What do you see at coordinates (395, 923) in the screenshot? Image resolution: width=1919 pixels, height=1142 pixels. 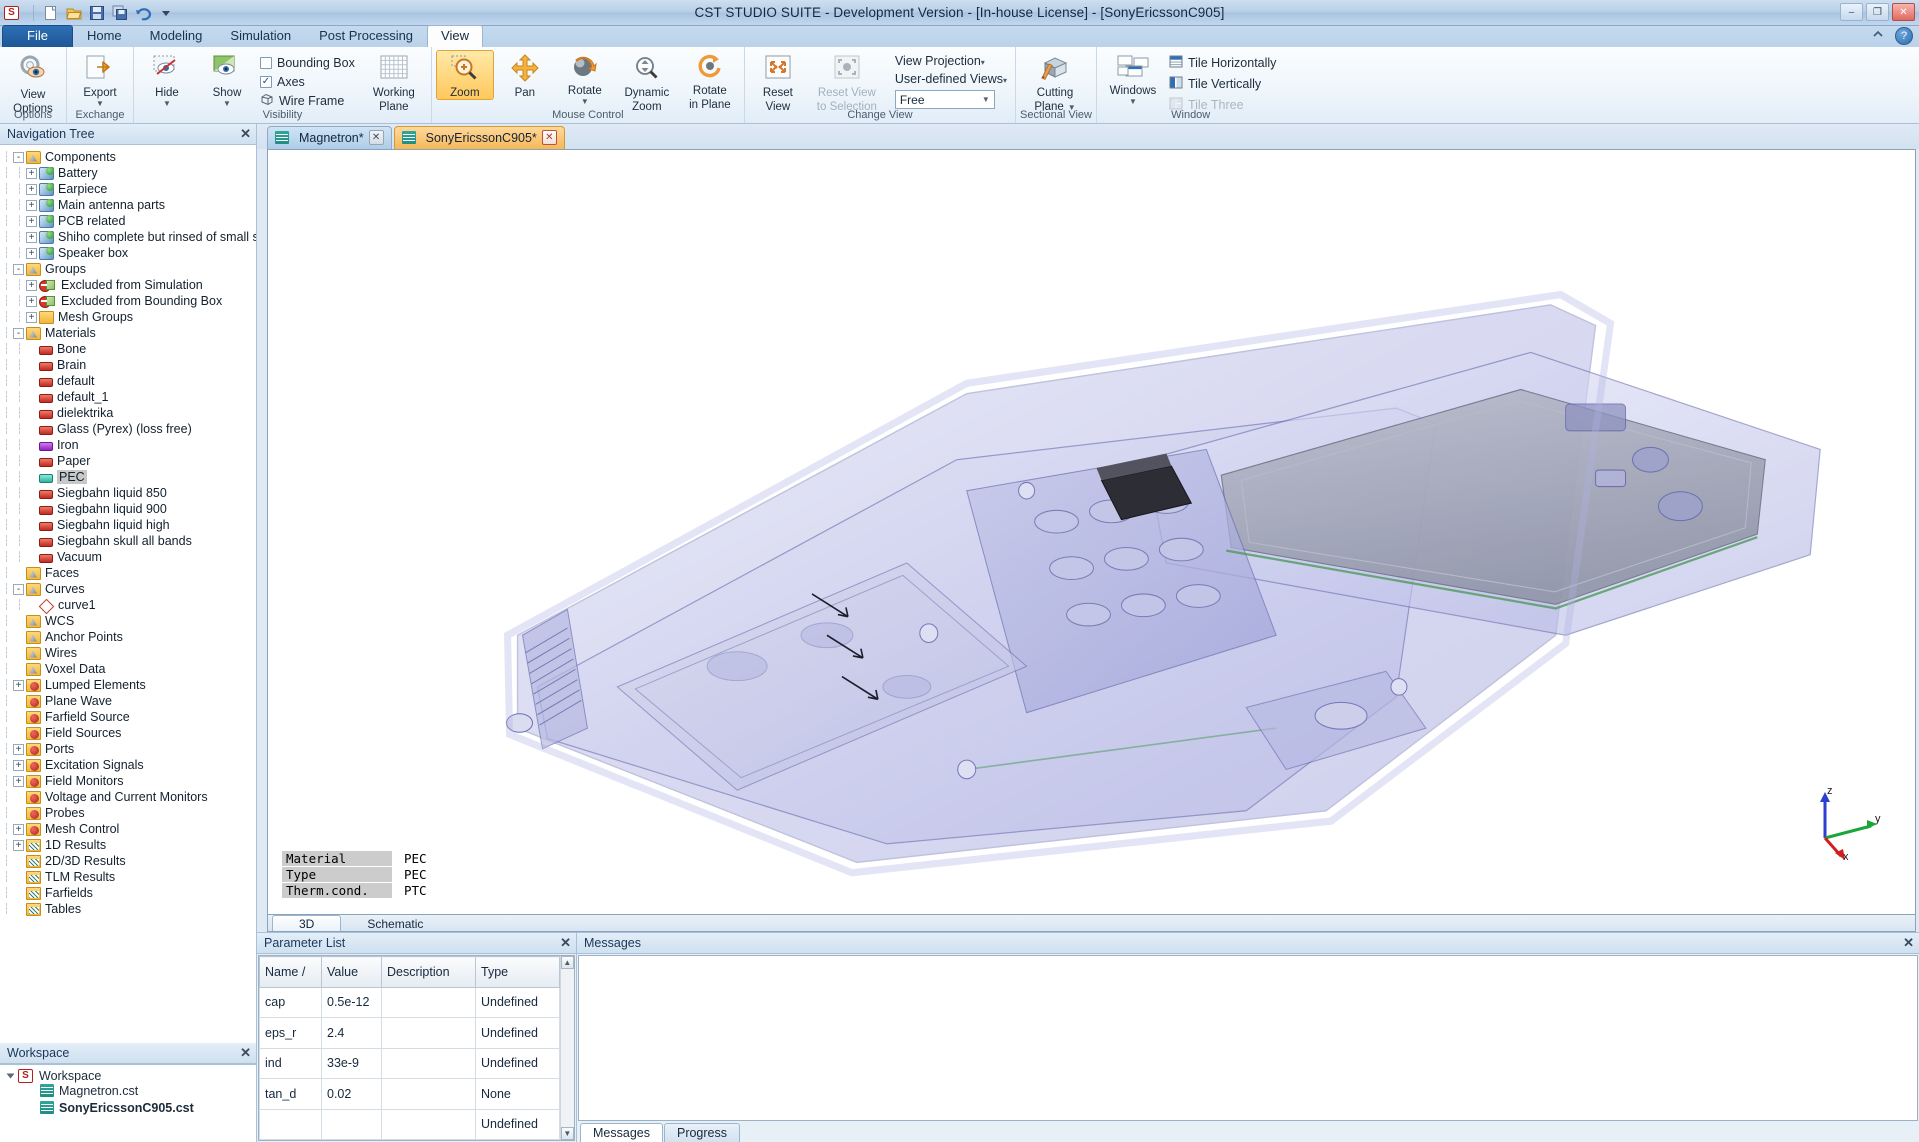 I see `viewport-tab-schematic: Schematic` at bounding box center [395, 923].